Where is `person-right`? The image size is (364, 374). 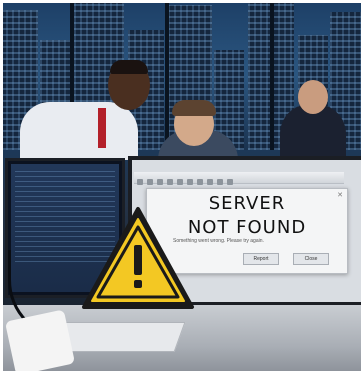 person-right is located at coordinates (315, 120).